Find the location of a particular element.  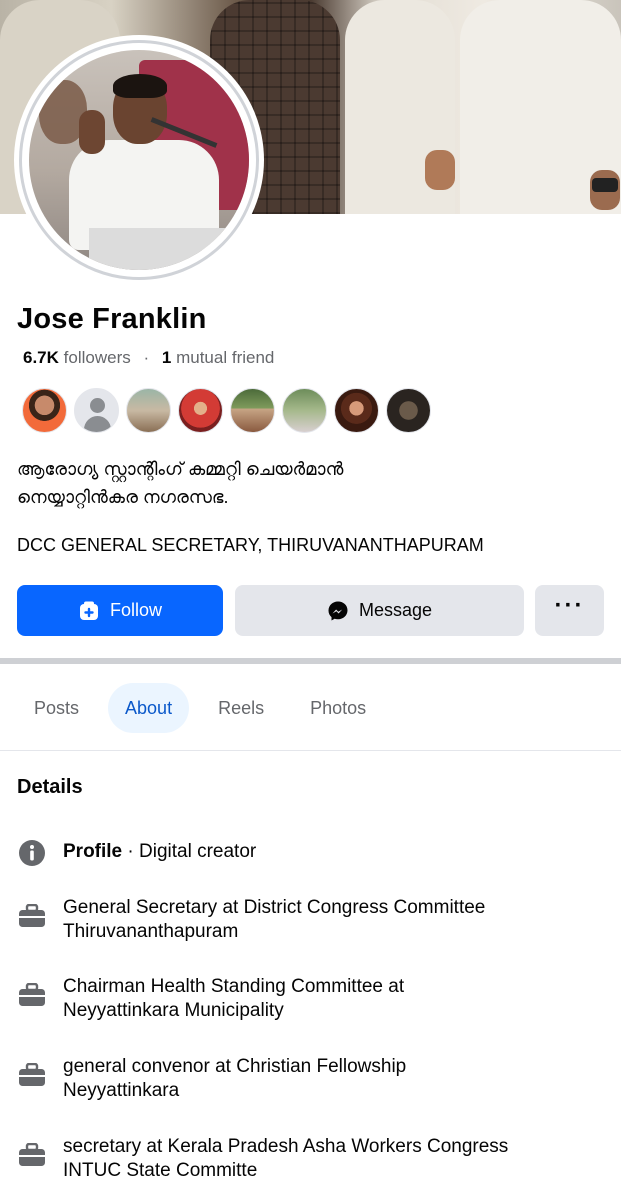

message-button: Message is located at coordinates (379, 610).